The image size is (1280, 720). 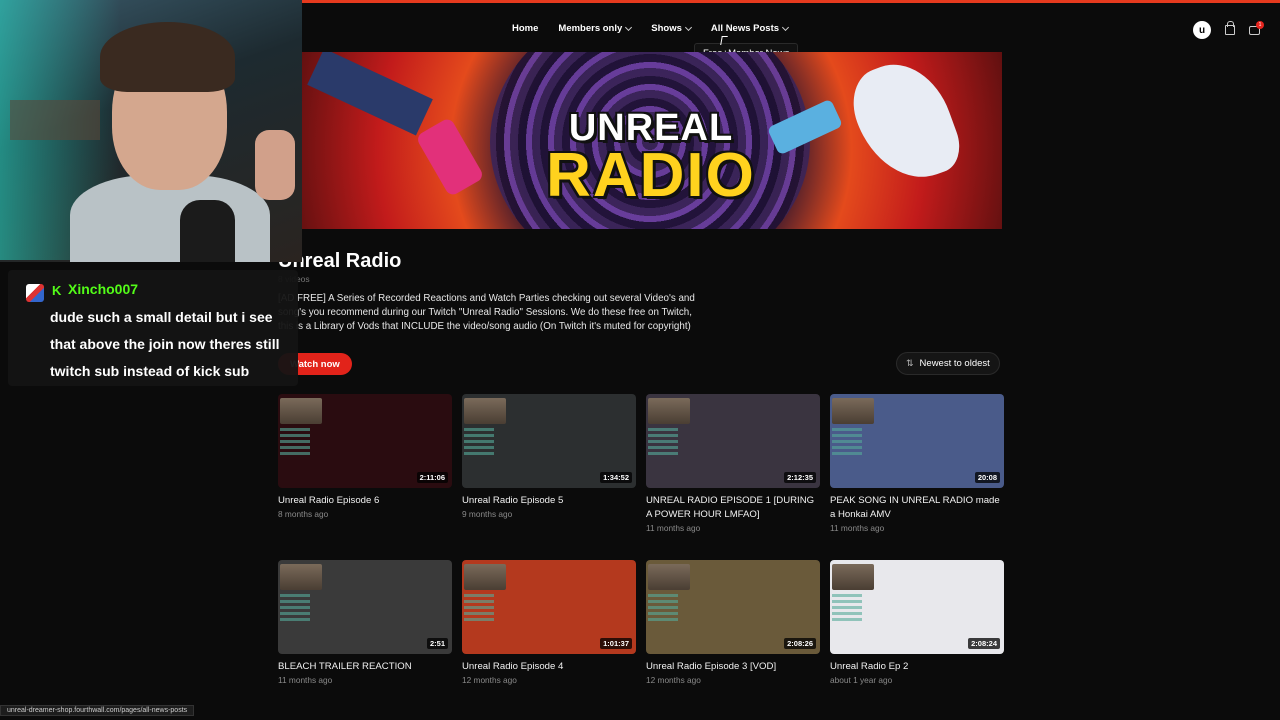 I want to click on video-duration: 2:08:26, so click(x=800, y=643).